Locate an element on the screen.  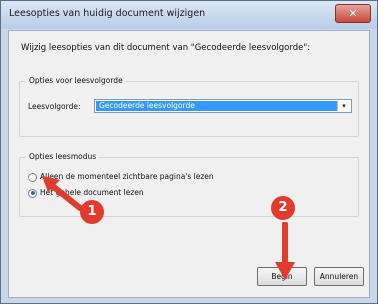
reading-order-selected-value: Gecodeerde leesvolgorde is located at coordinates (216, 106).